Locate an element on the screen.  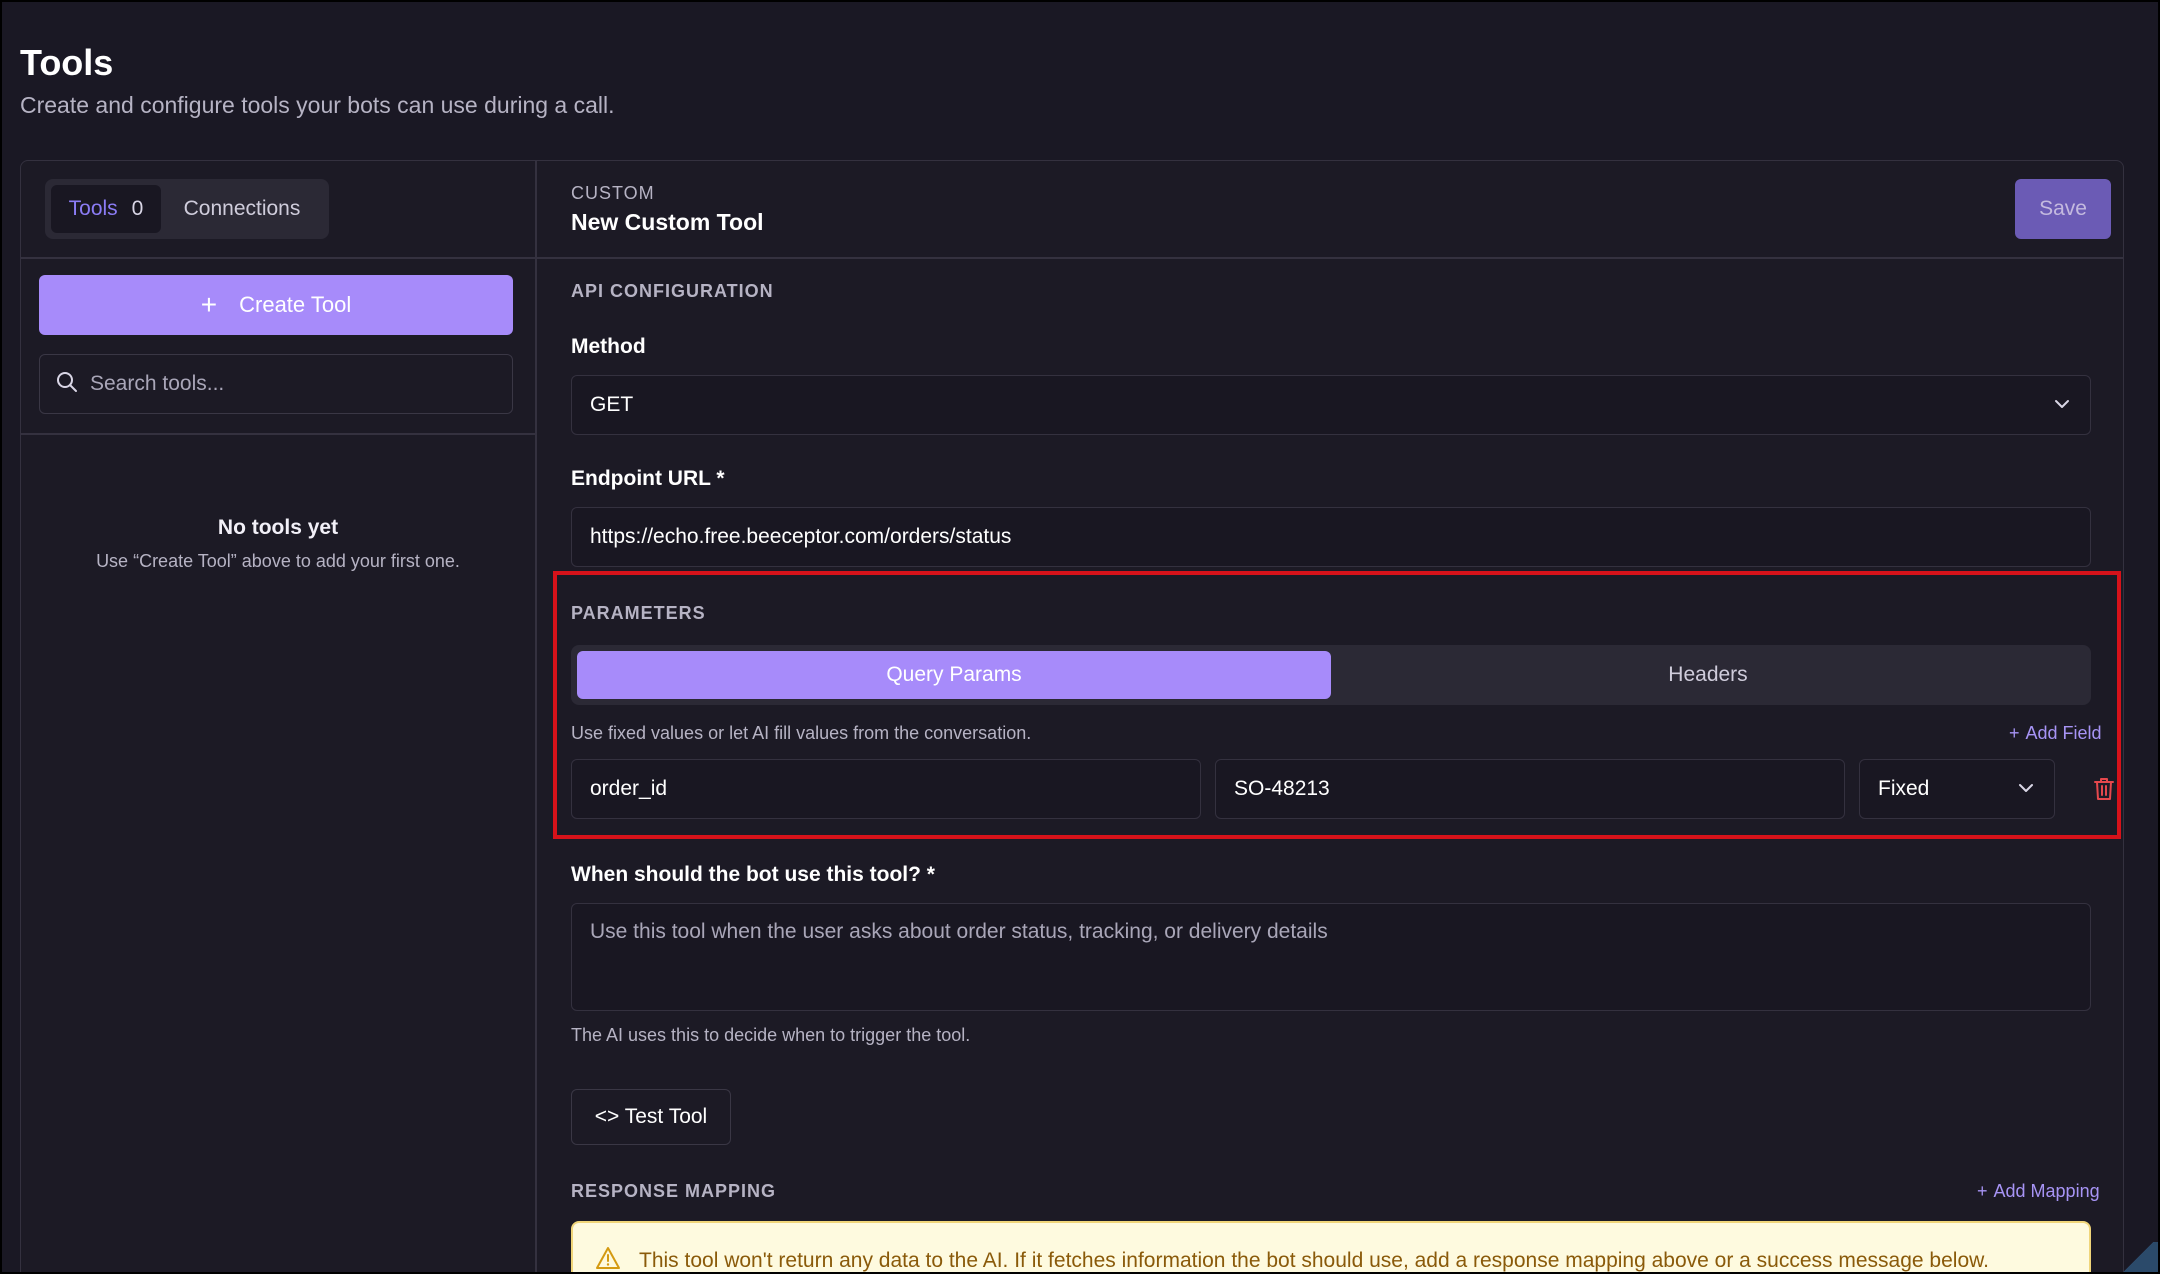
add-mapping-link: + Add Mapping is located at coordinates (2038, 1191).